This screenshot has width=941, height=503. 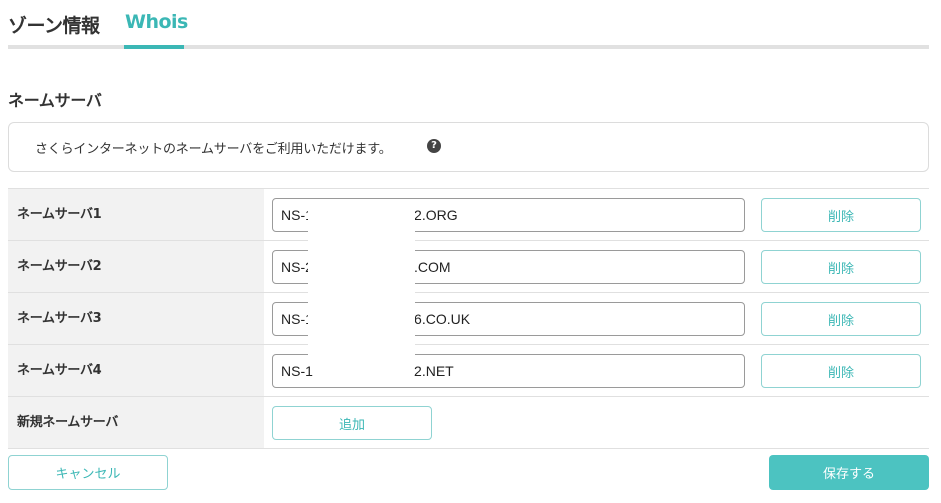 What do you see at coordinates (156, 22) in the screenshot?
I see `tab-whois: Whois` at bounding box center [156, 22].